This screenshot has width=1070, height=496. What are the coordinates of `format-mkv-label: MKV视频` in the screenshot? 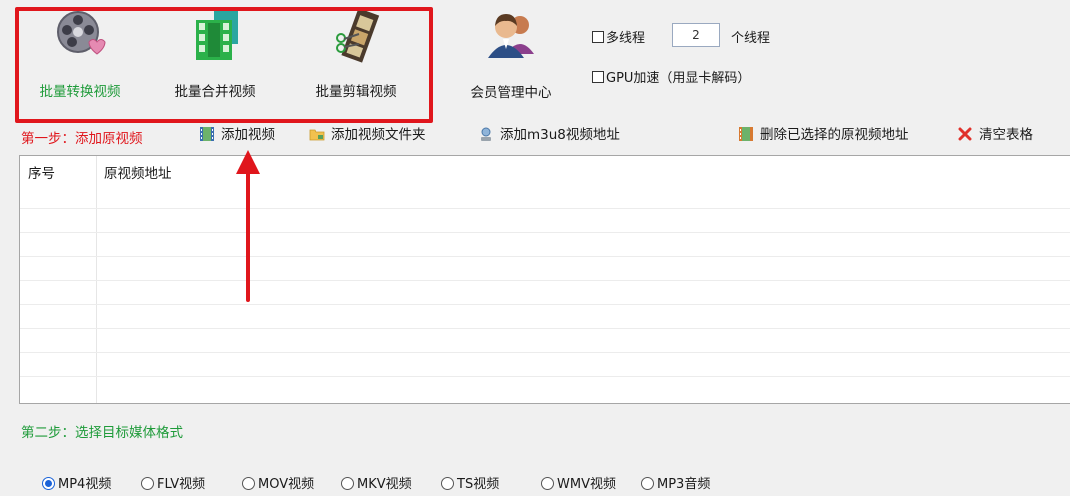 It's located at (384, 484).